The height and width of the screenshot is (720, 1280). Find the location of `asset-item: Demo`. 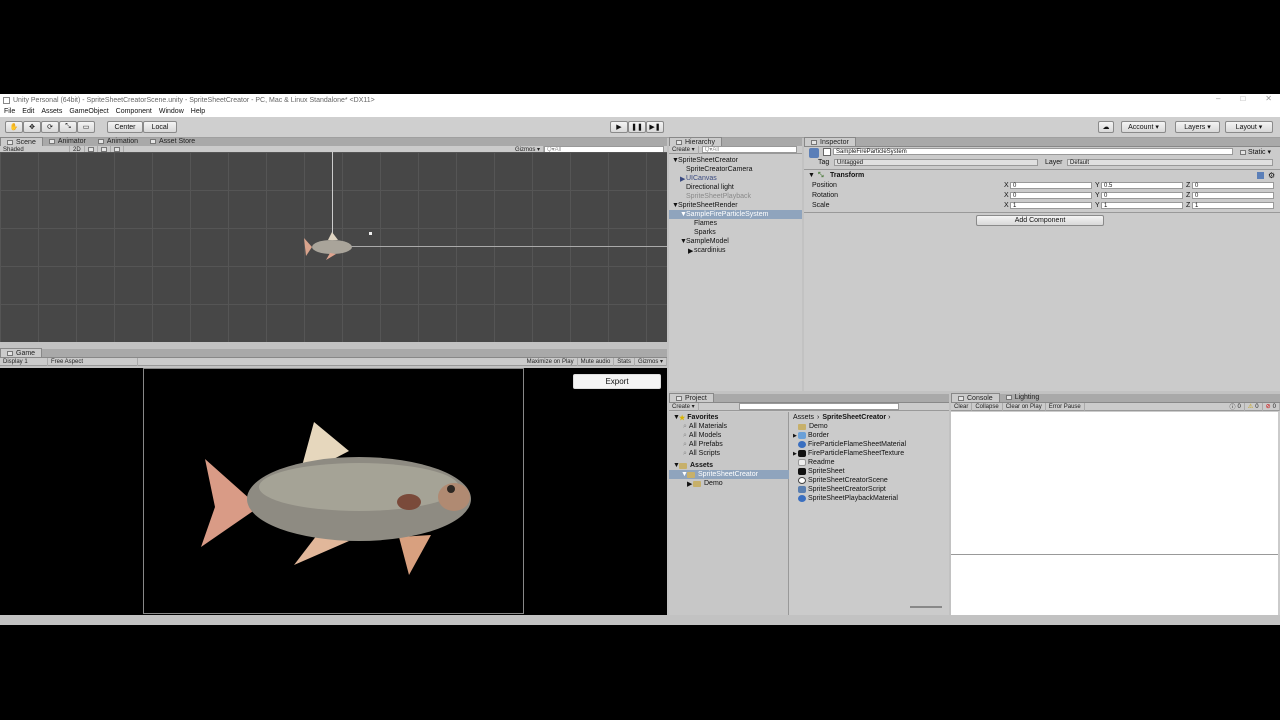

asset-item: Demo is located at coordinates (813, 426).